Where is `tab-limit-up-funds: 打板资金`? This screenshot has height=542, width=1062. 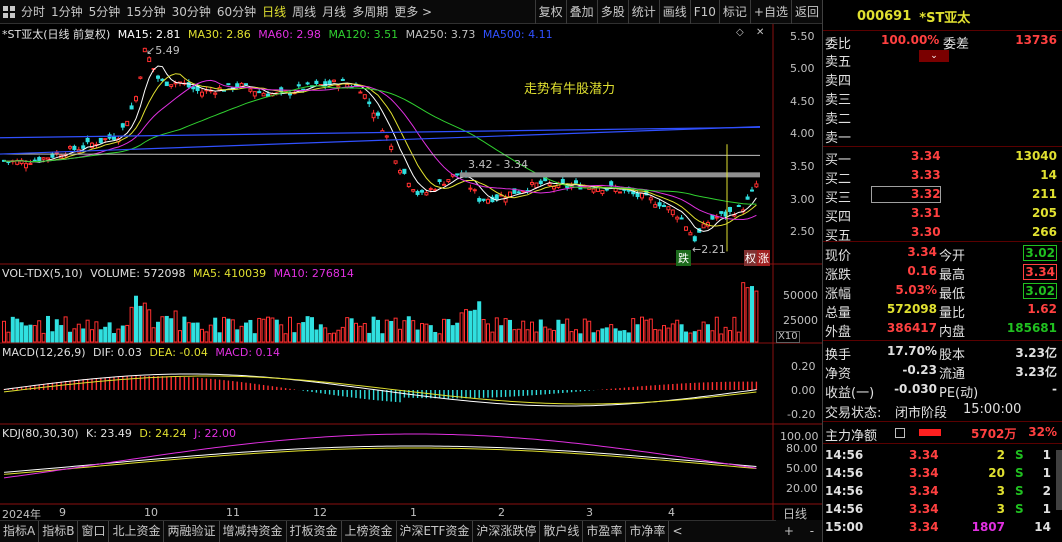 tab-limit-up-funds: 打板资金 is located at coordinates (314, 531).